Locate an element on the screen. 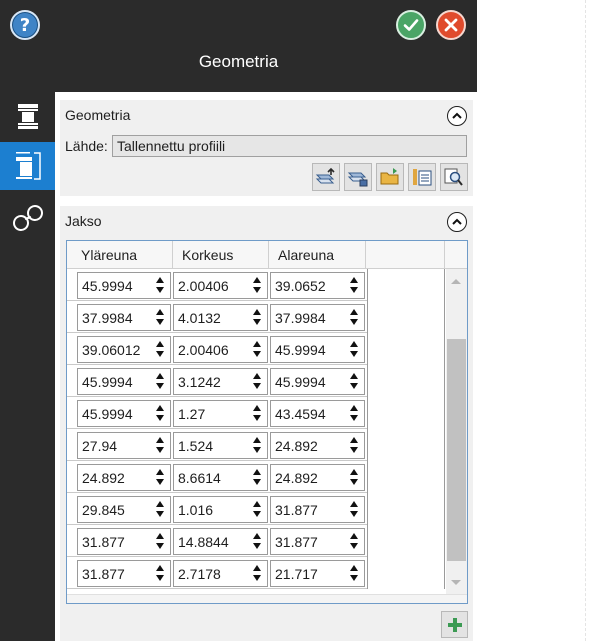 The height and width of the screenshot is (641, 592). load-profile-button is located at coordinates (358, 177).